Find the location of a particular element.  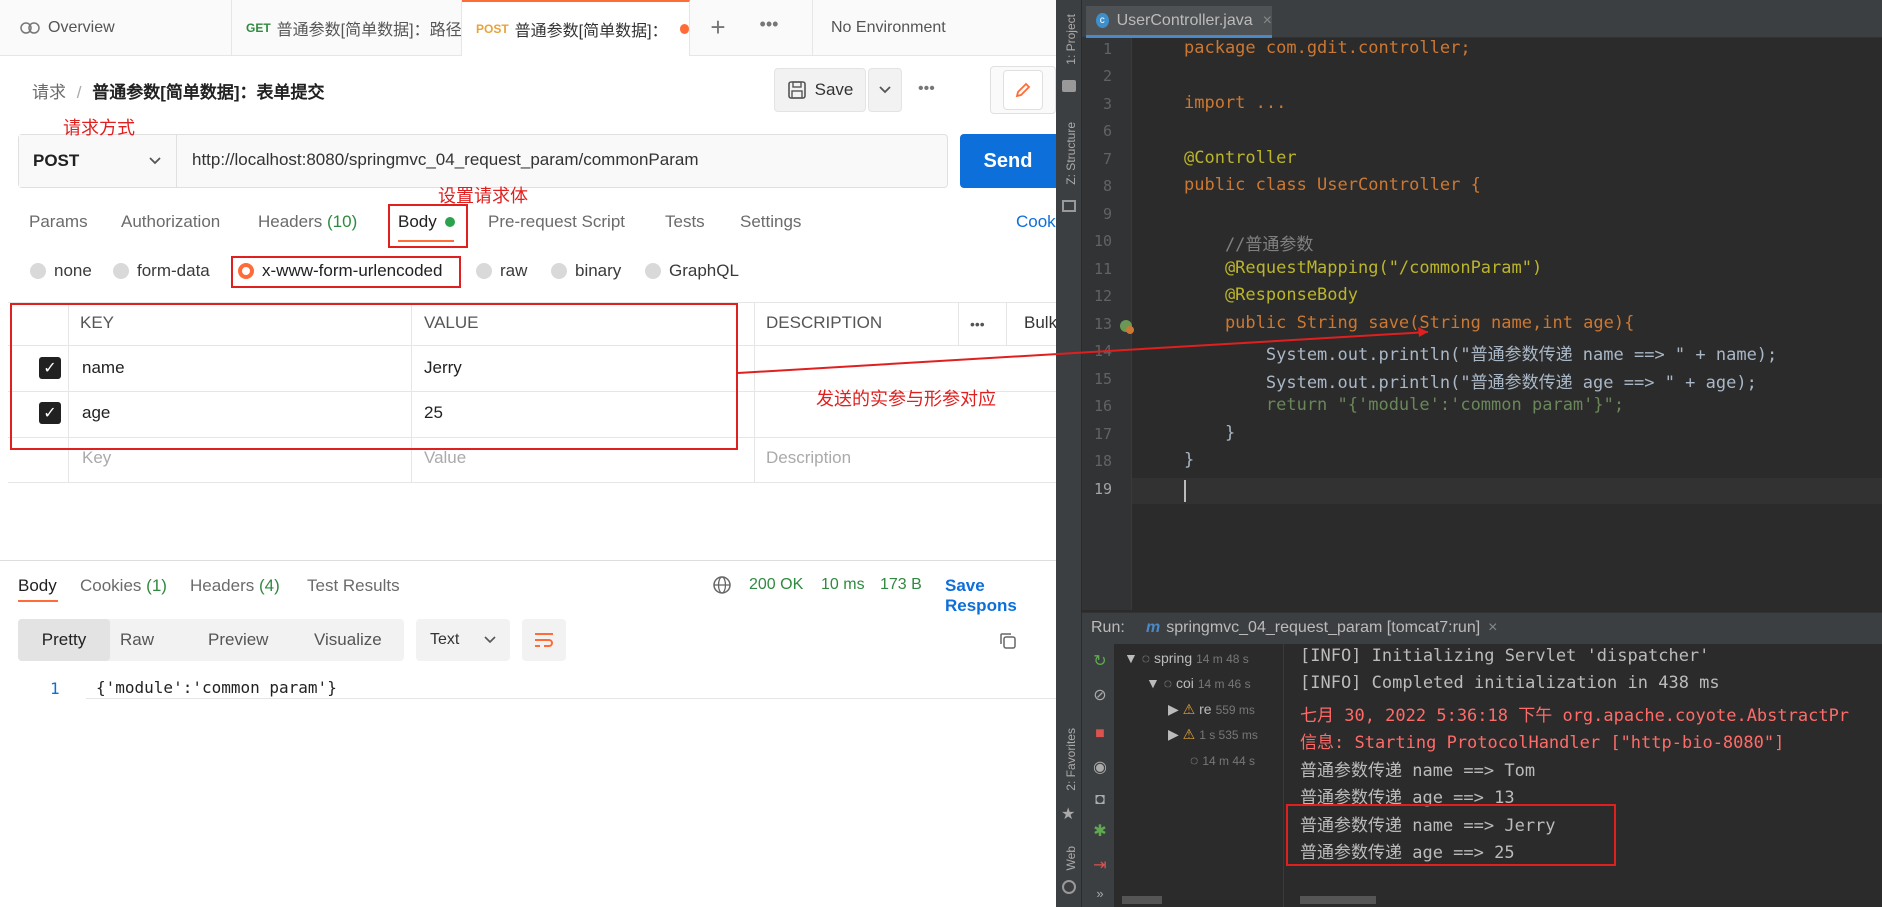

response-tab-test-results: Test Results is located at coordinates (353, 586).